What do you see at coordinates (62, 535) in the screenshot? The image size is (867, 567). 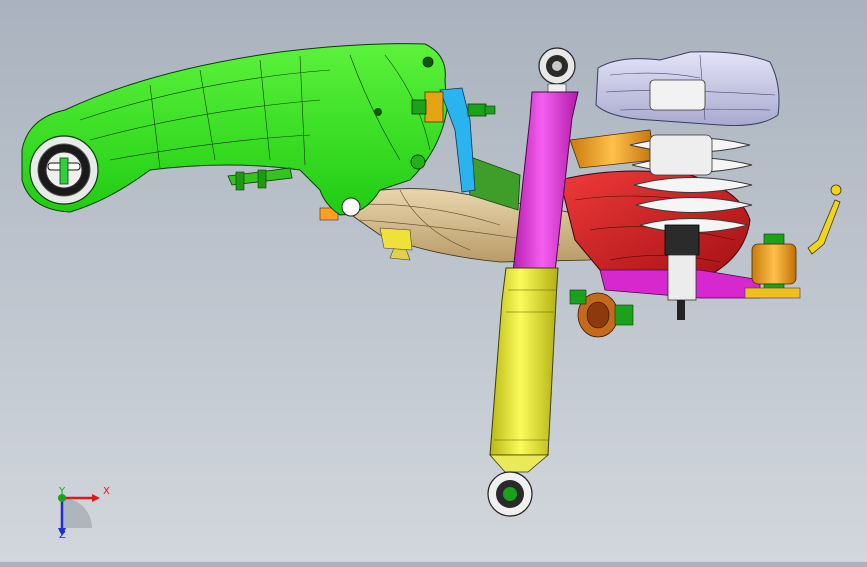 I see `triad-z-label: Z` at bounding box center [62, 535].